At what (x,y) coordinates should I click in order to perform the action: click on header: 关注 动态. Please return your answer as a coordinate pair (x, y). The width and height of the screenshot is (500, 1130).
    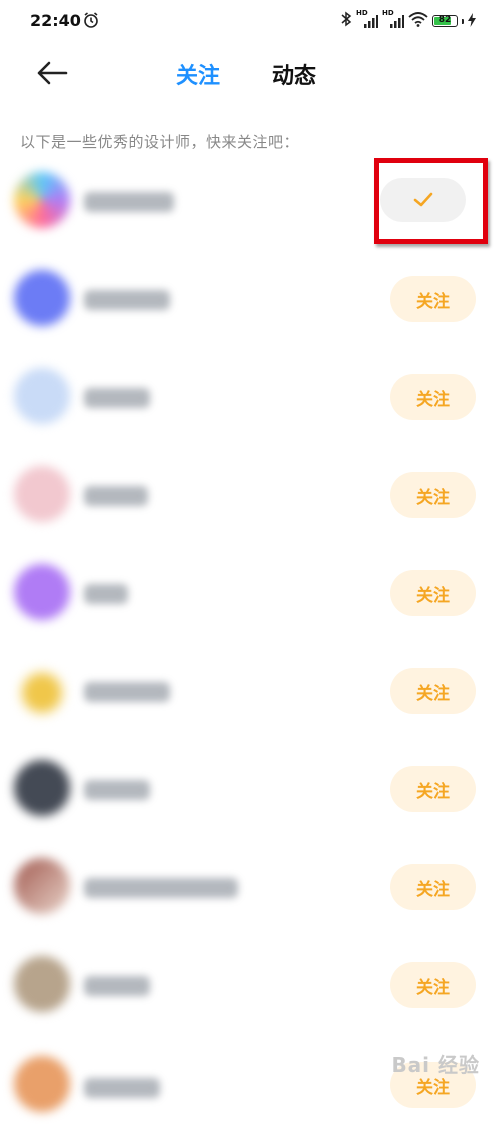
    Looking at the image, I should click on (250, 74).